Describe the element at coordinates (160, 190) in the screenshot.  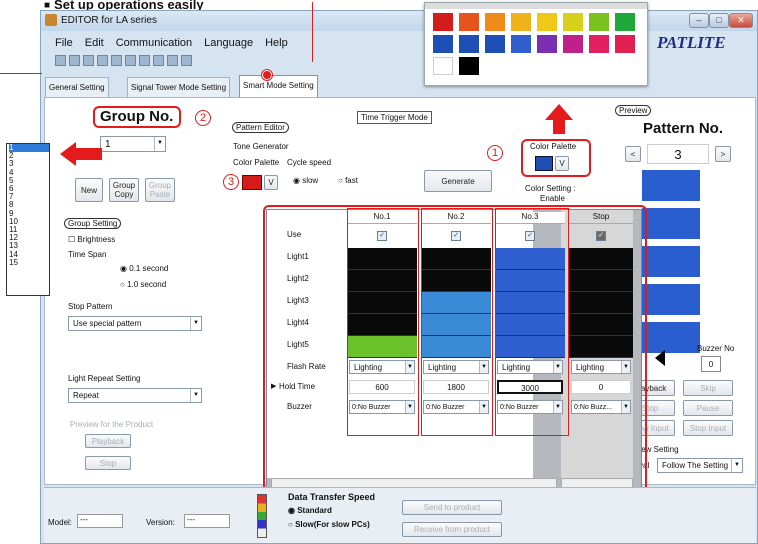
I see `group-paste-button: Group Paste` at that location.